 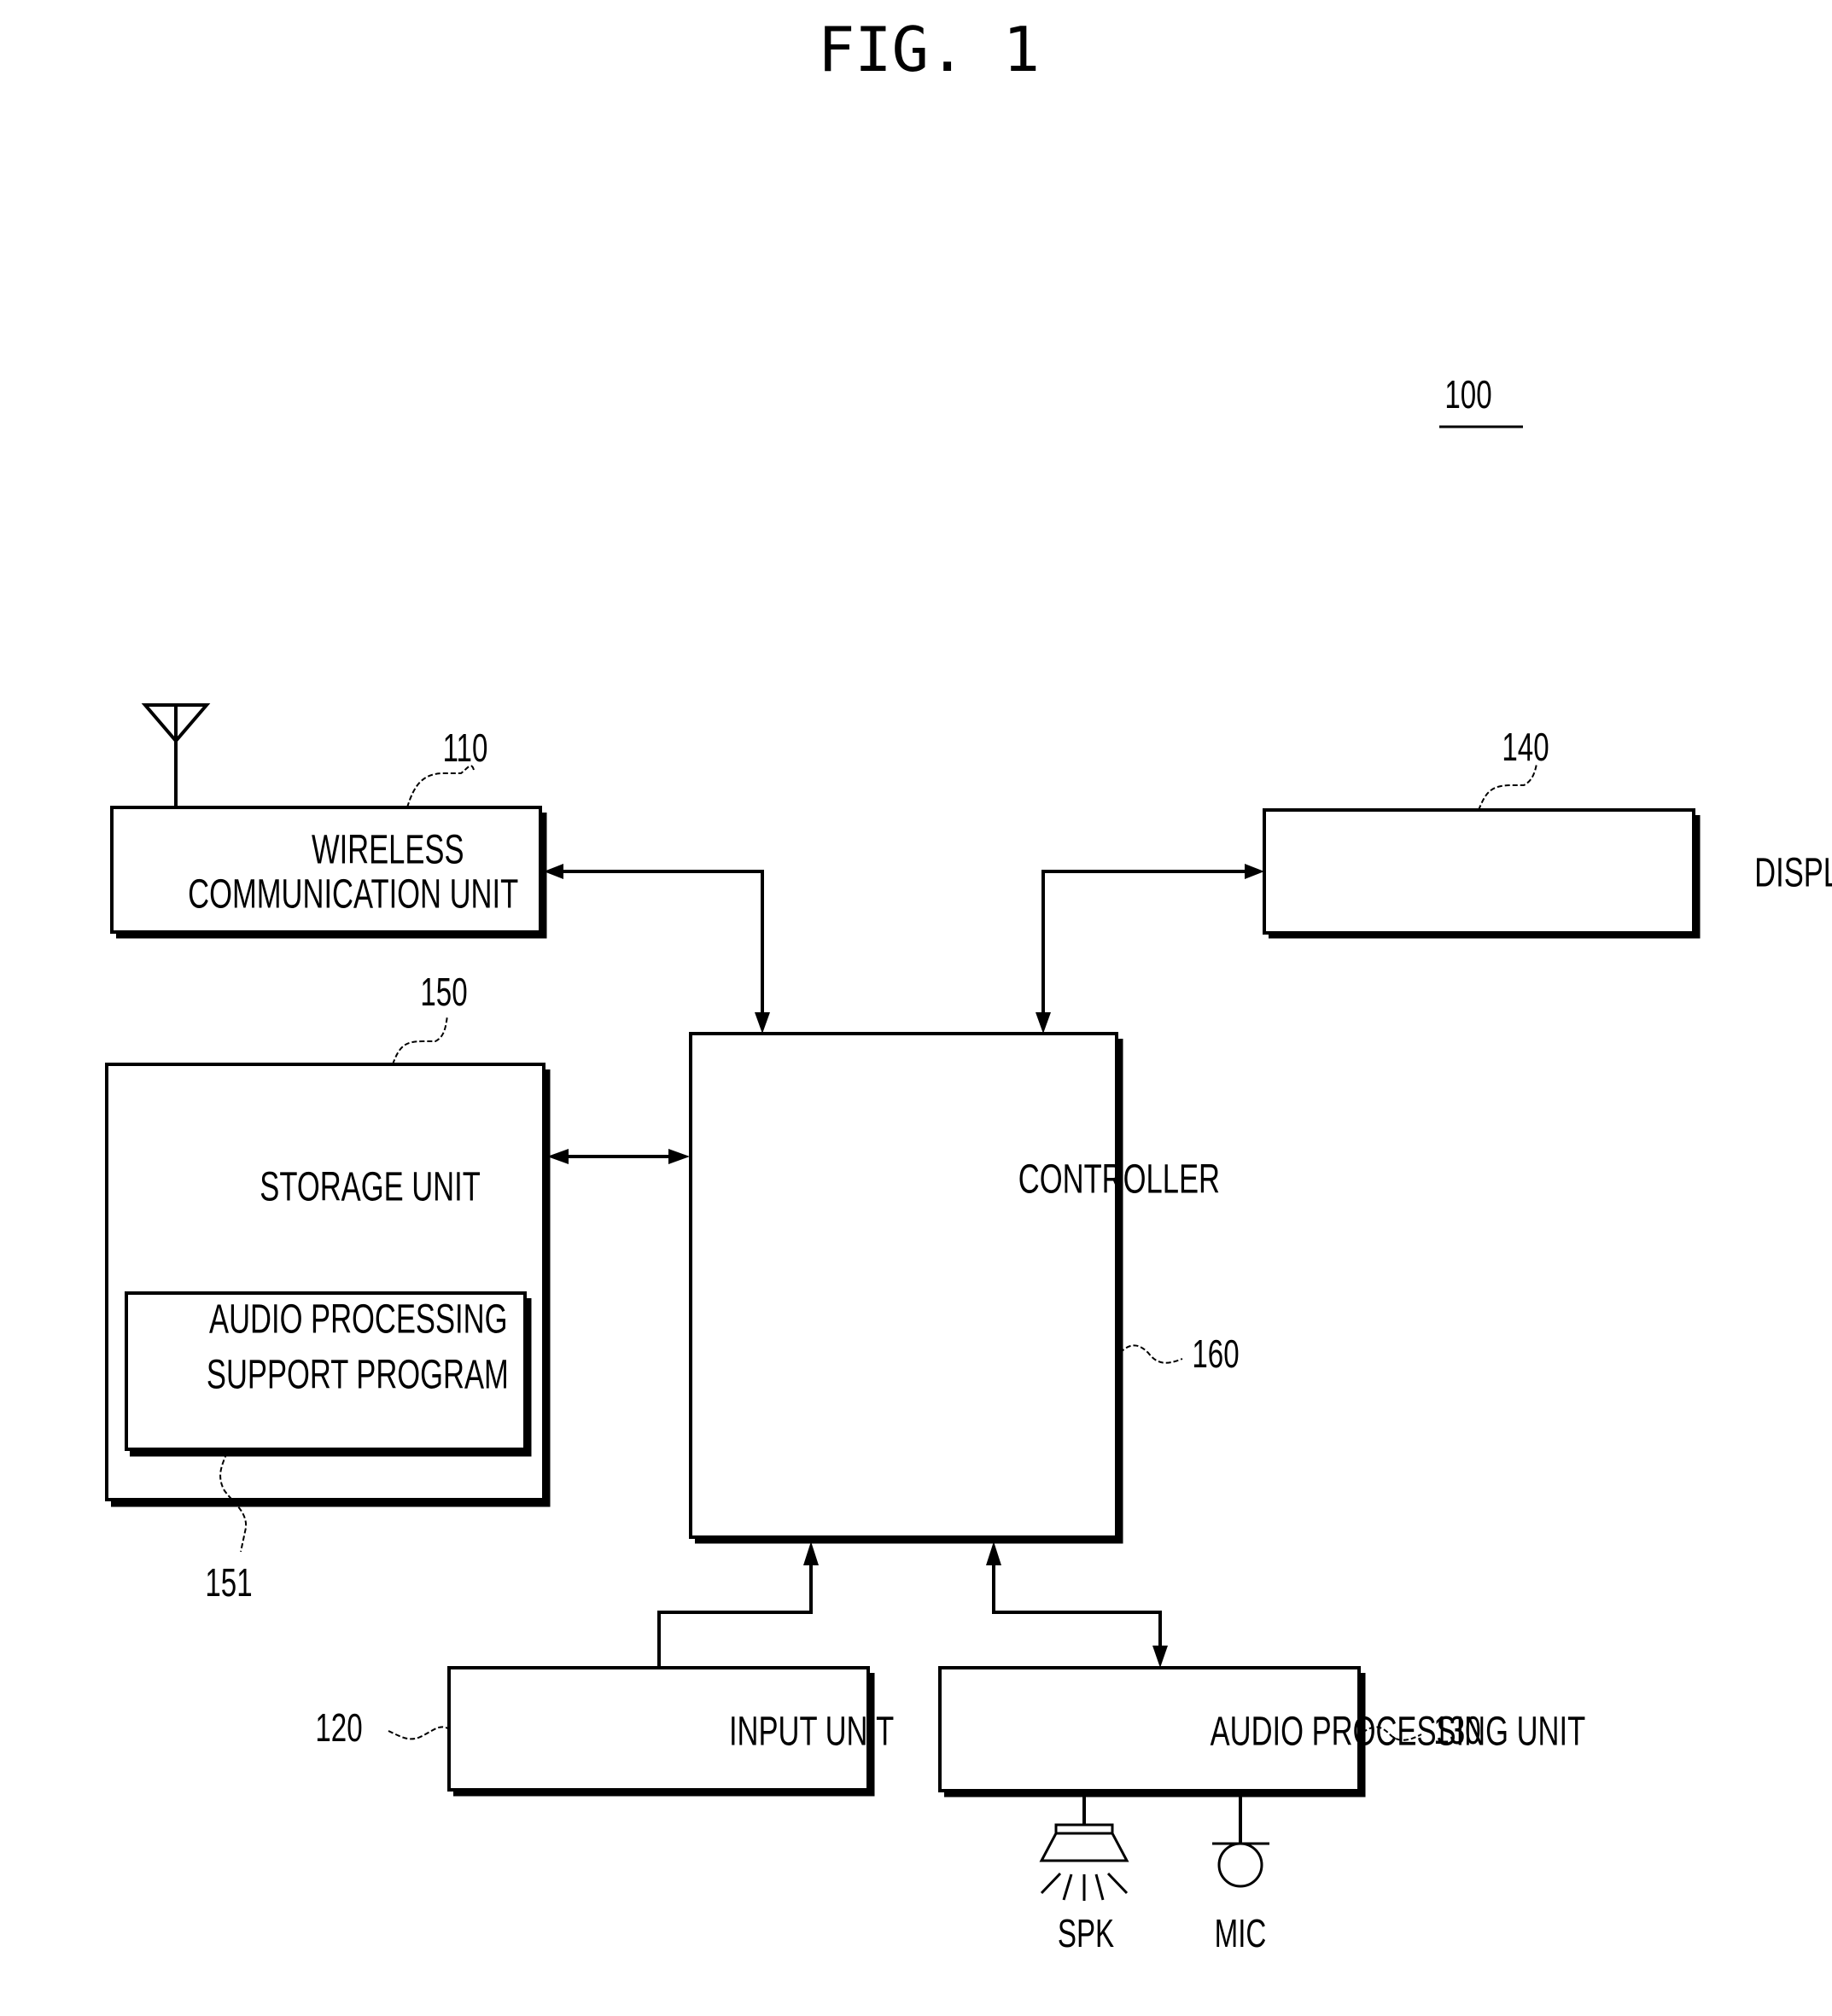 I want to click on audio-processing-support-program-block: AUDIO PROCESSING SUPPORT PROGRAM, so click(x=328, y=1374).